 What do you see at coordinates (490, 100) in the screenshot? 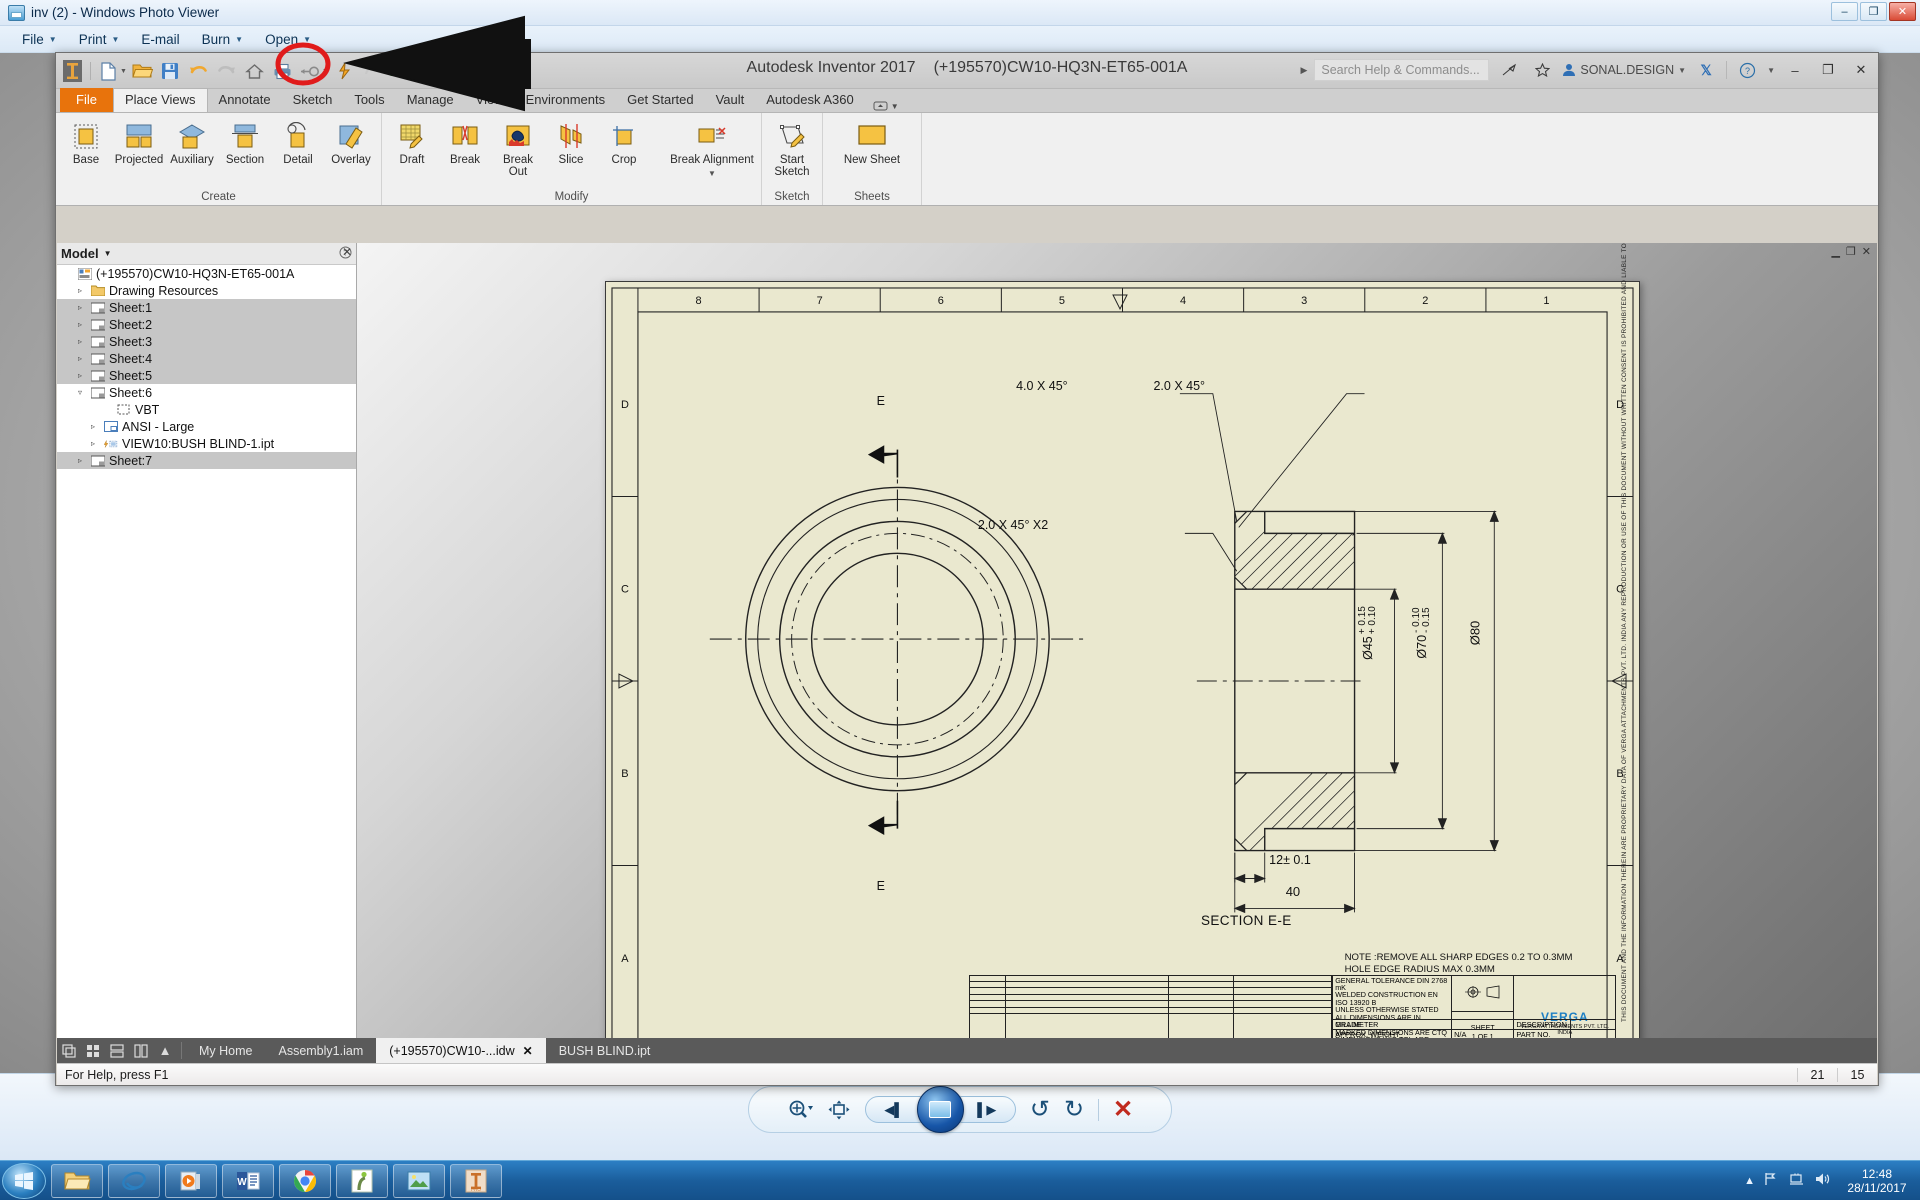
I see `tab-view: View` at bounding box center [490, 100].